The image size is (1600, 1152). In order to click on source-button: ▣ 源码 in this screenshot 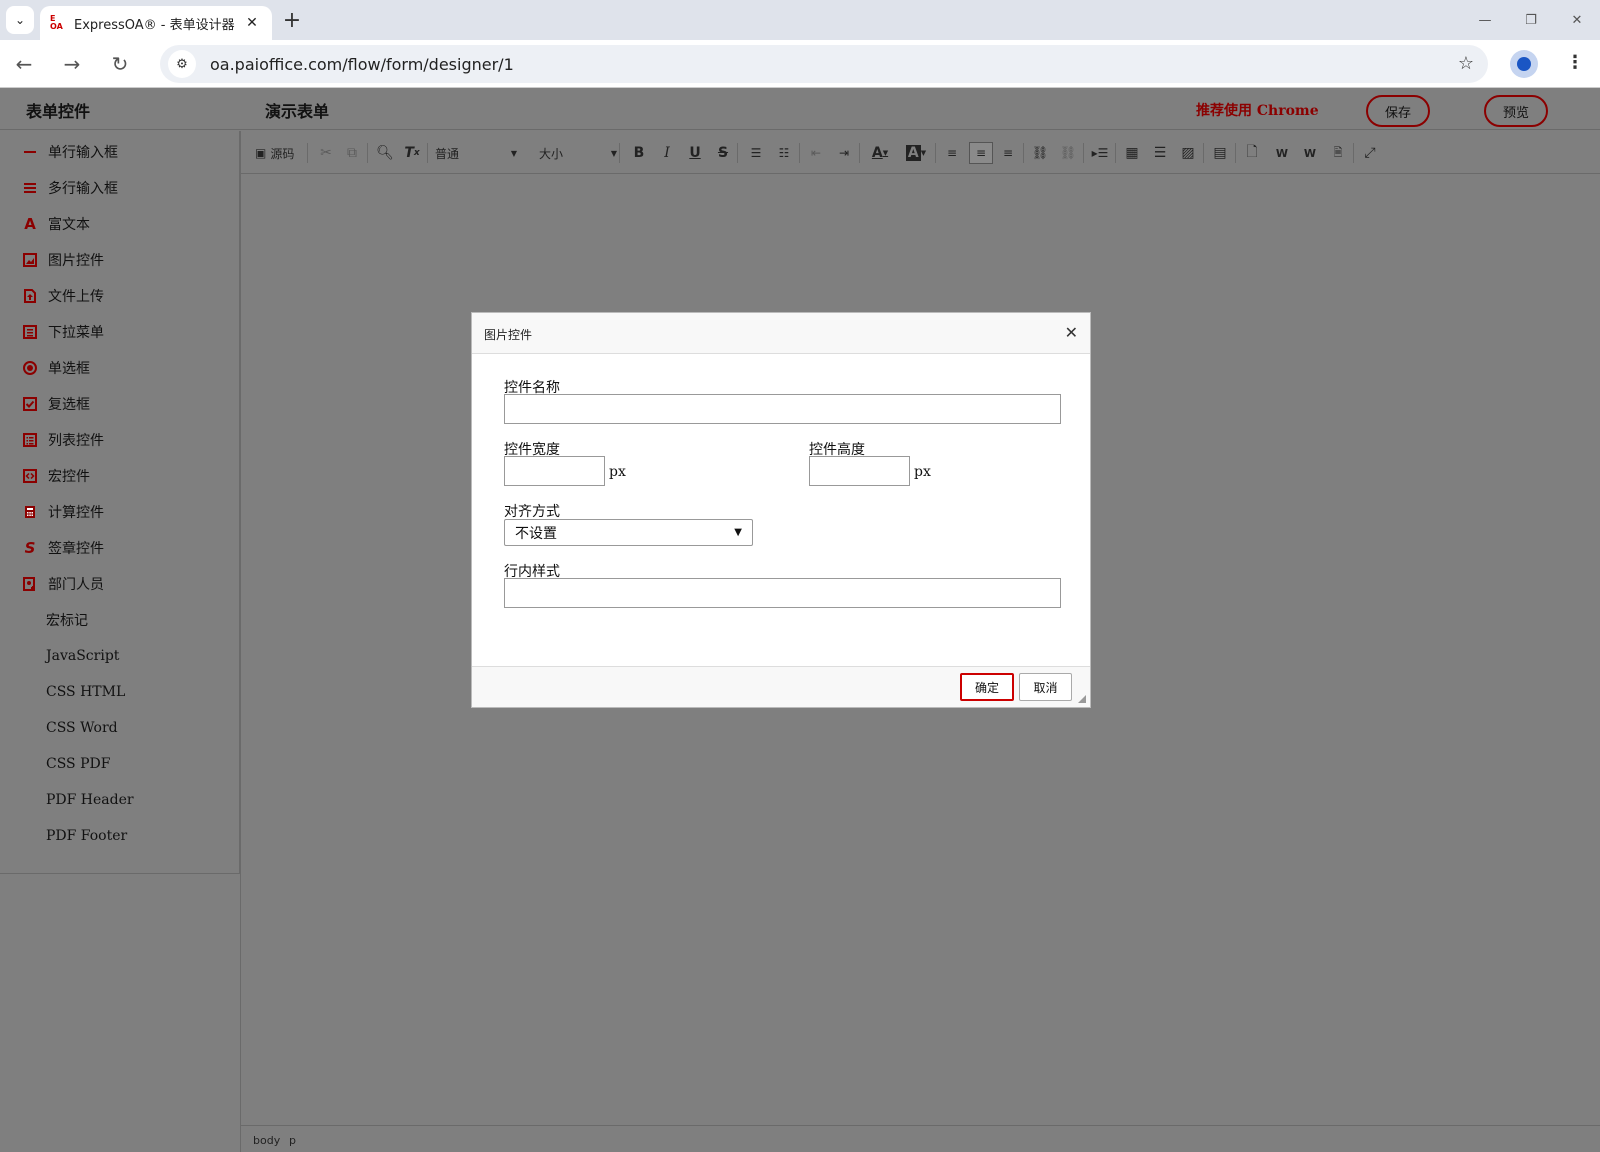, I will do `click(274, 153)`.